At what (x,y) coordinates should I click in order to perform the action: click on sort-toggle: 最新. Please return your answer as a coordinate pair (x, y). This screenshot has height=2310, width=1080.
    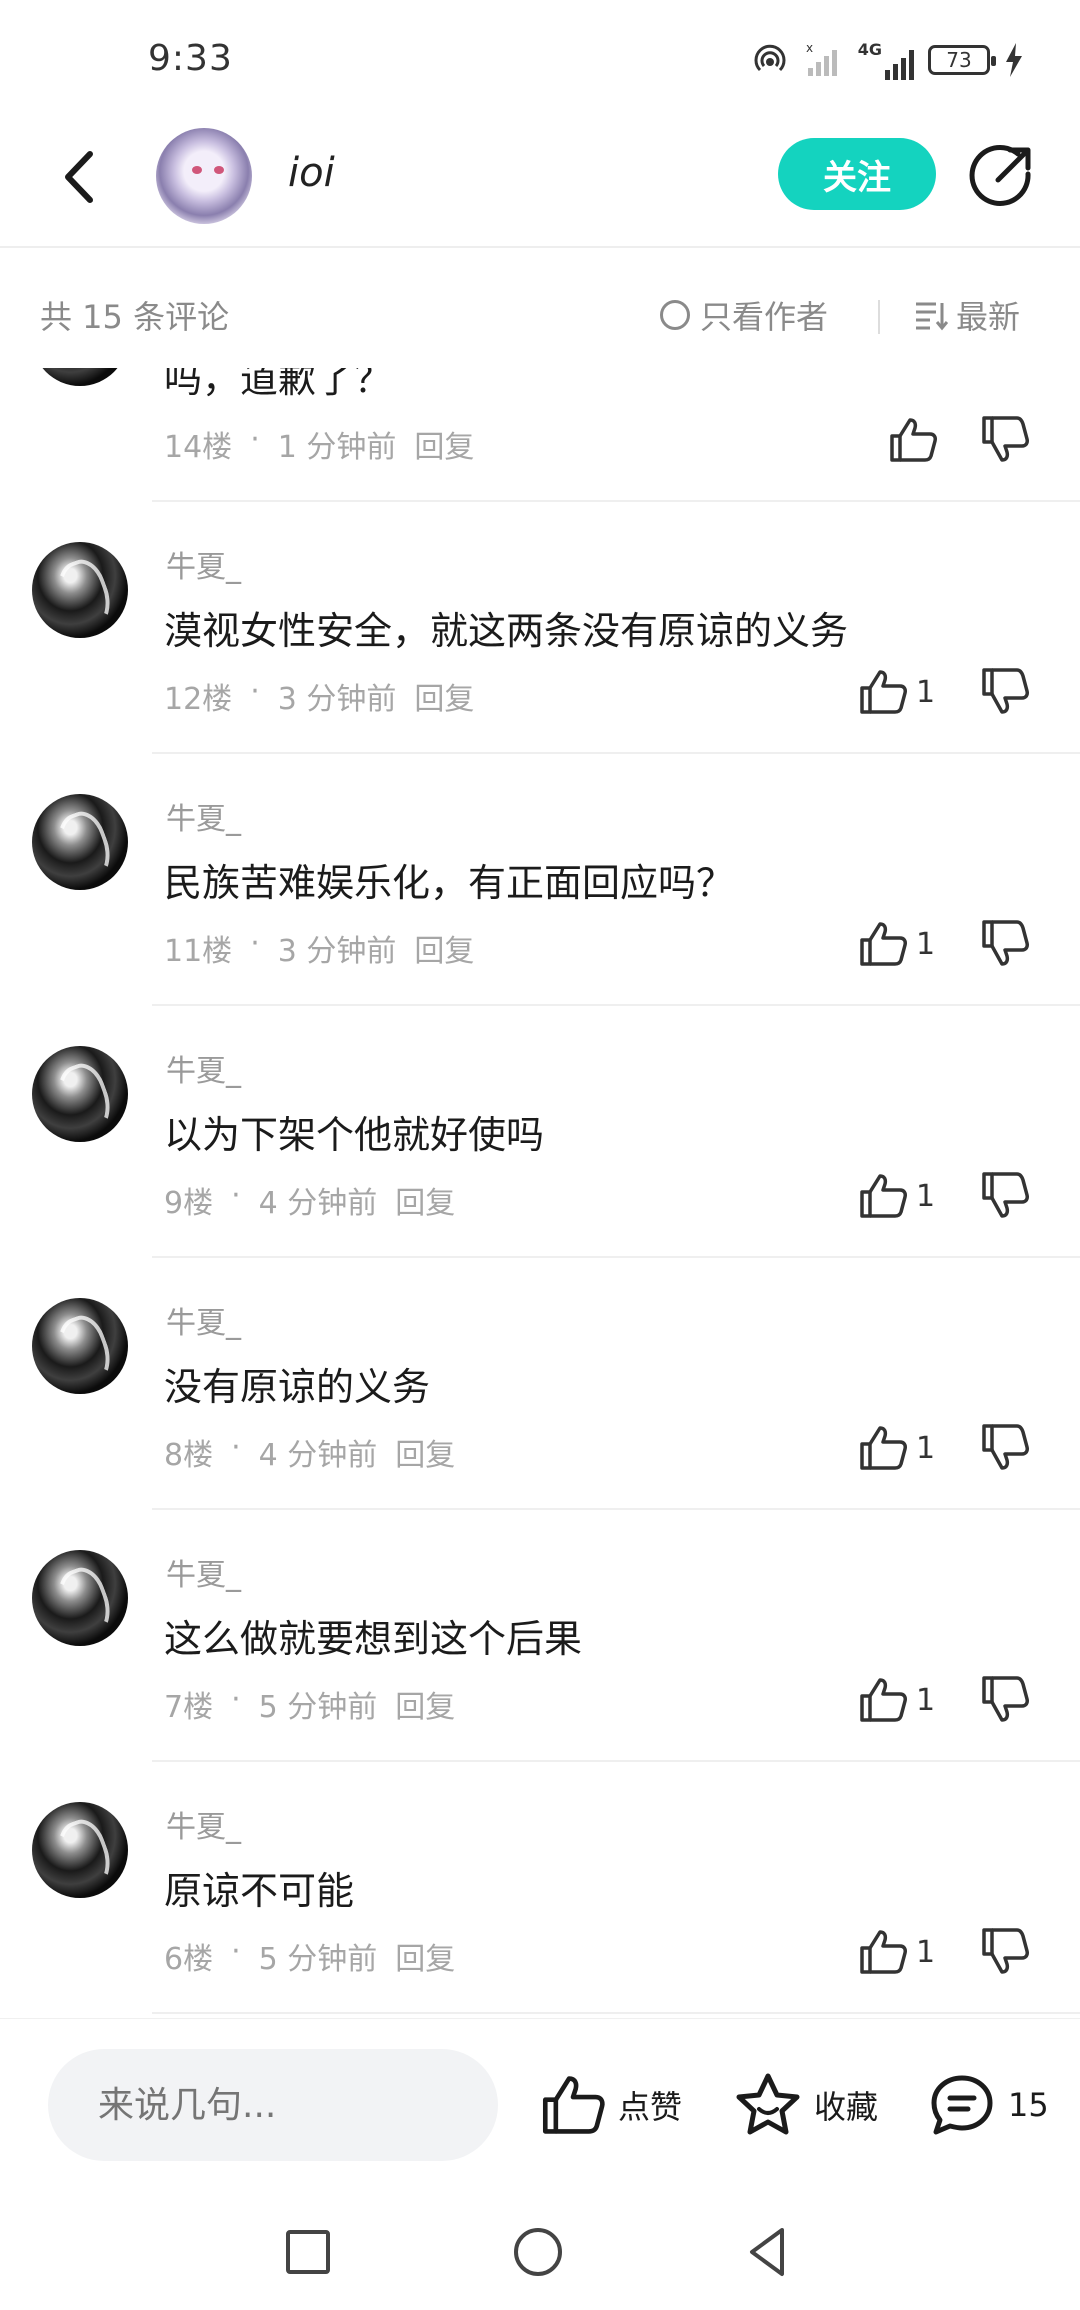
    Looking at the image, I should click on (967, 315).